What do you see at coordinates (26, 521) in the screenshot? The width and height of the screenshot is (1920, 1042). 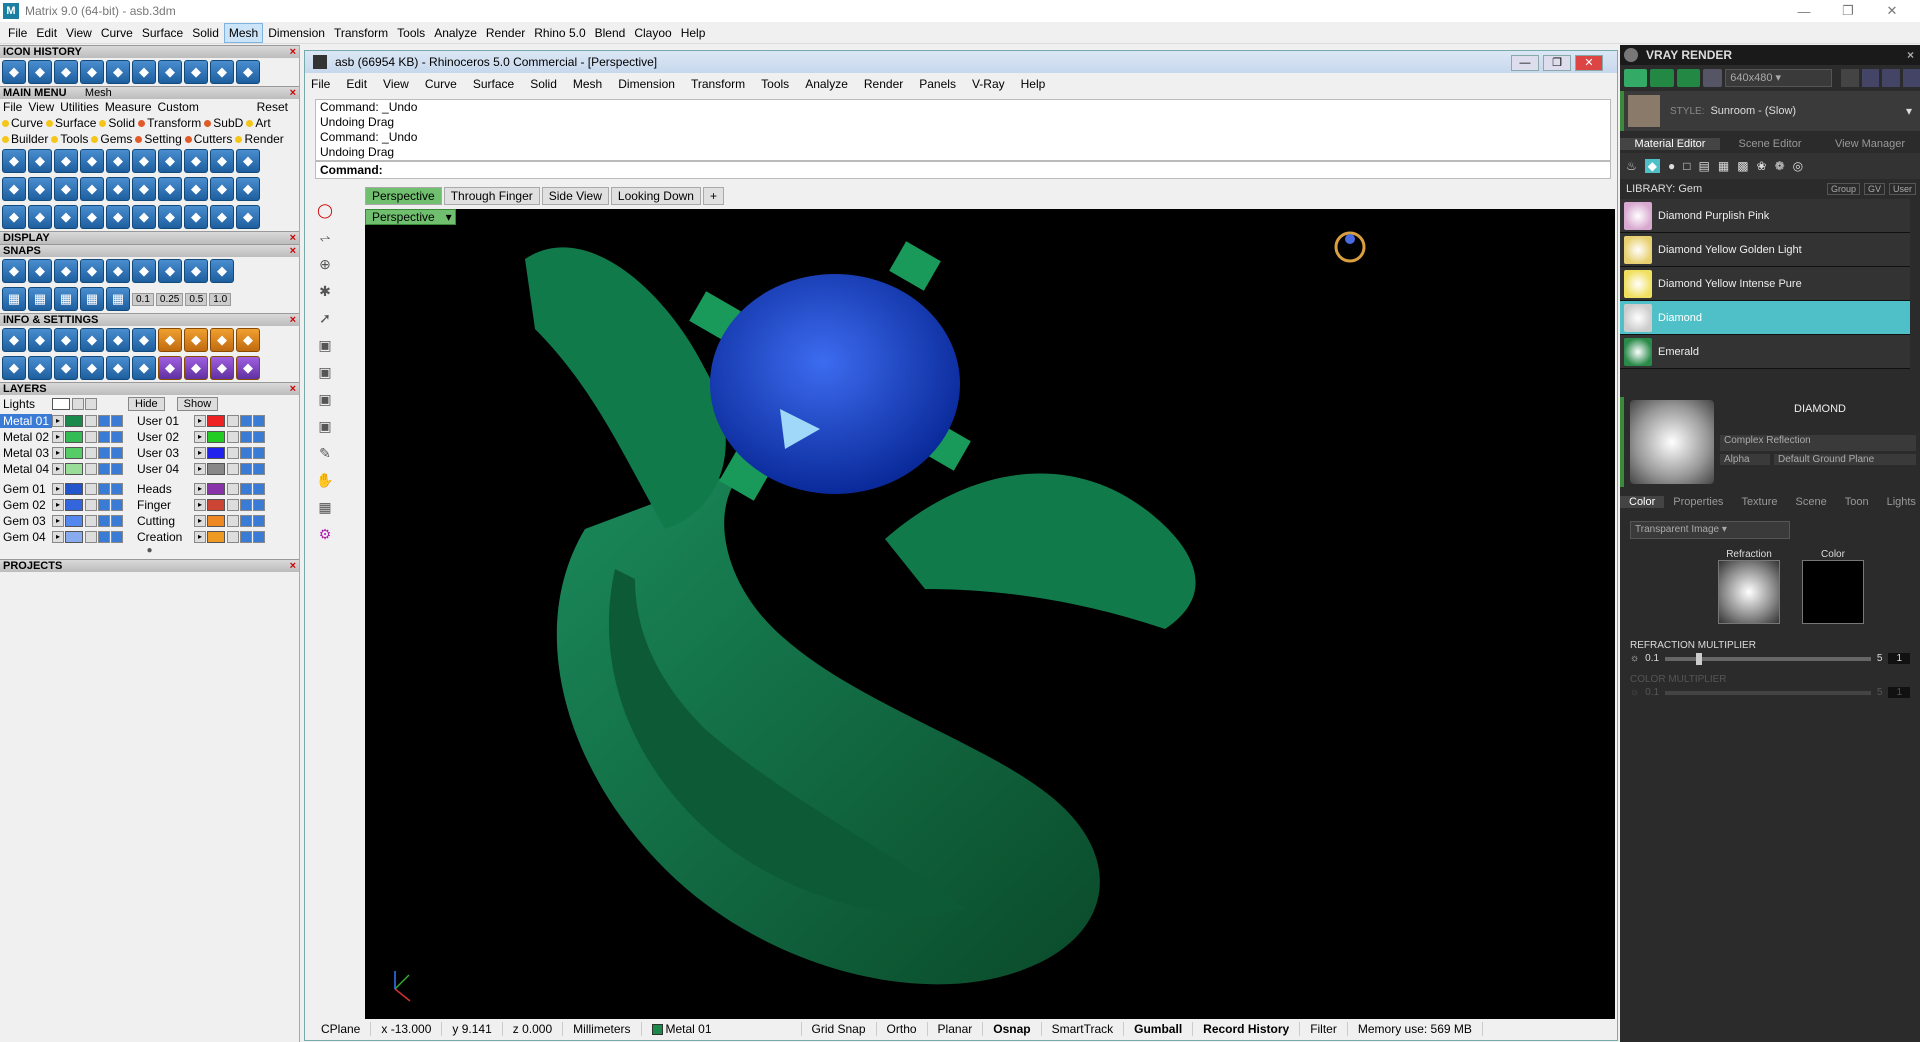 I see `layer-name: Gem 03` at bounding box center [26, 521].